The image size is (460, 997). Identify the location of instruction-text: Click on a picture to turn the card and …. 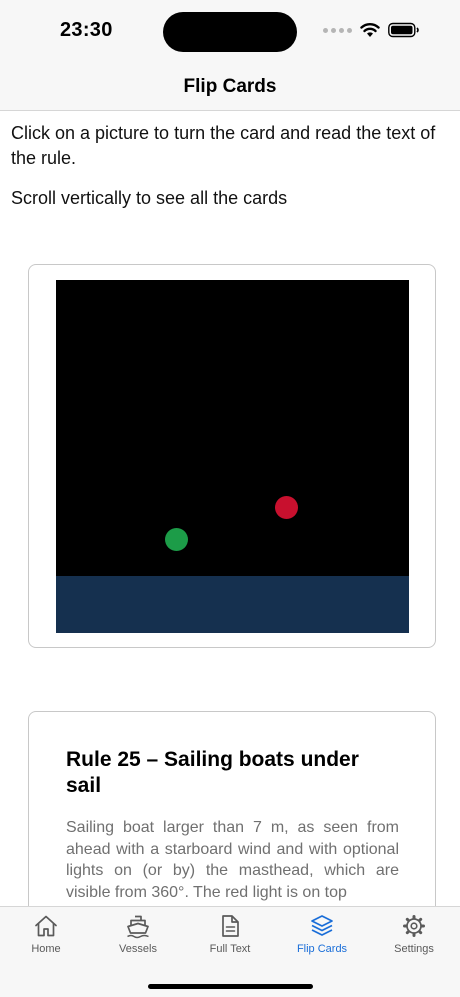
(223, 145).